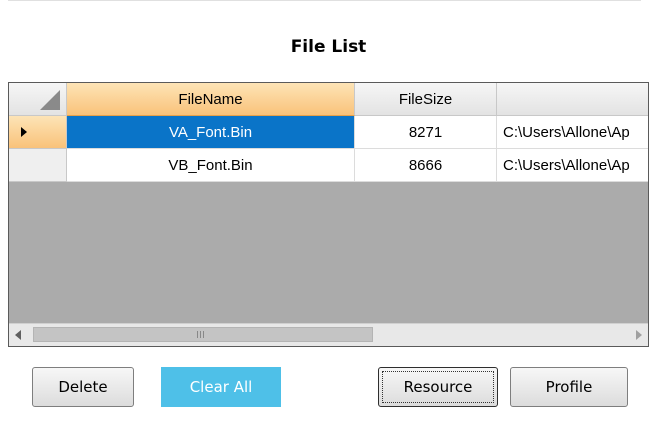 This screenshot has width=649, height=421. I want to click on window-top-edge, so click(324, 6).